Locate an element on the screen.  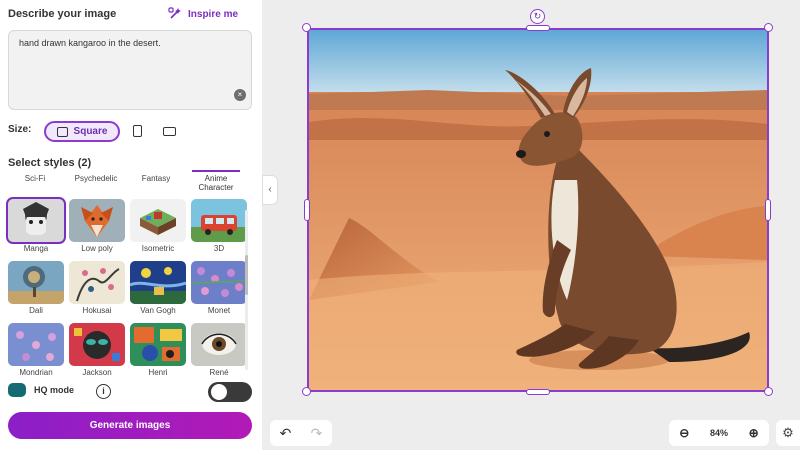
sparkle-icon is located at coordinates (174, 13).